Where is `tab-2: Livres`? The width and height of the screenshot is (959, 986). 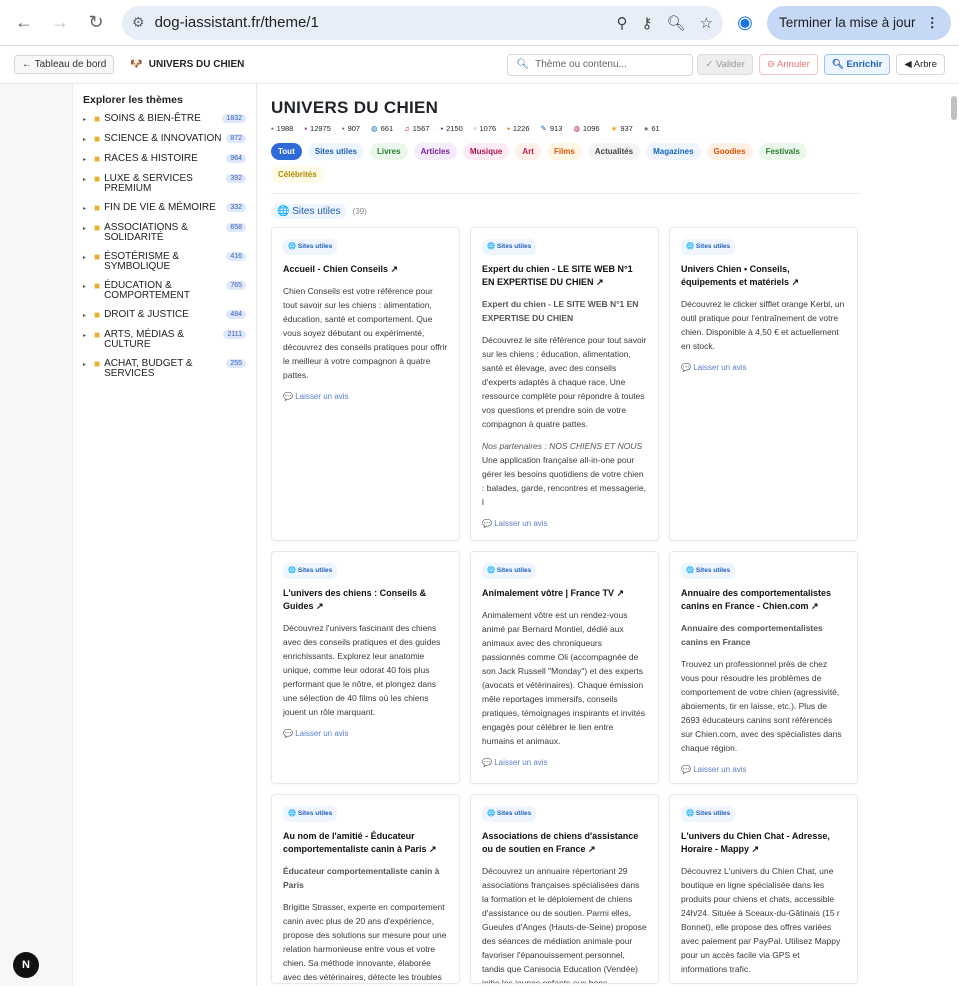 tab-2: Livres is located at coordinates (388, 151).